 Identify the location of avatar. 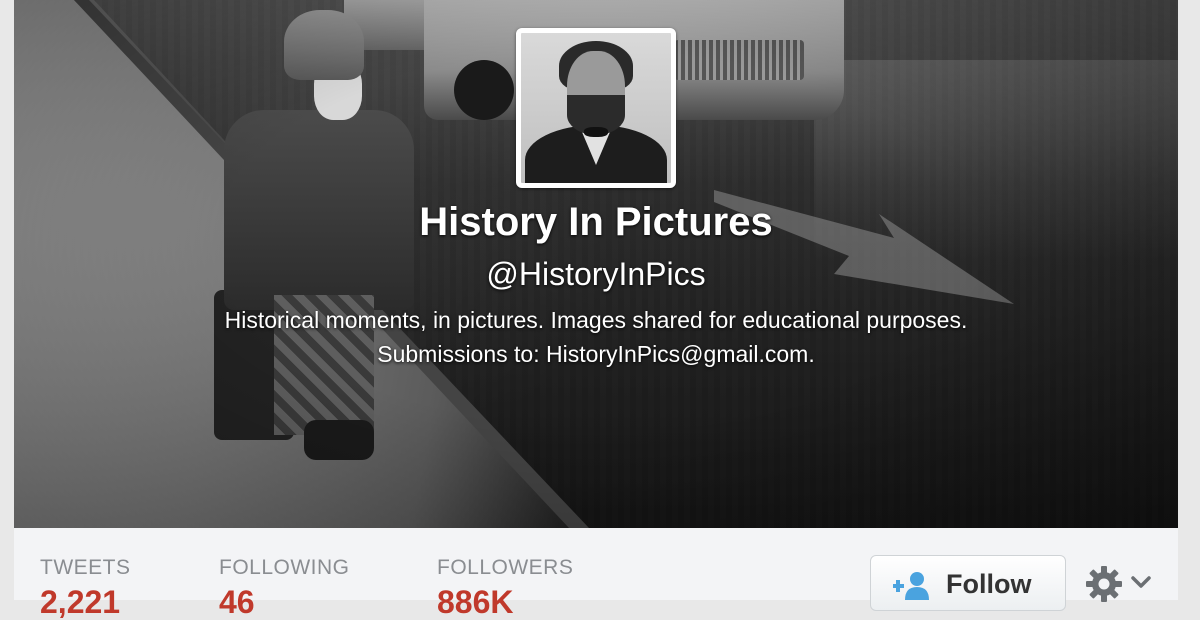
(596, 108).